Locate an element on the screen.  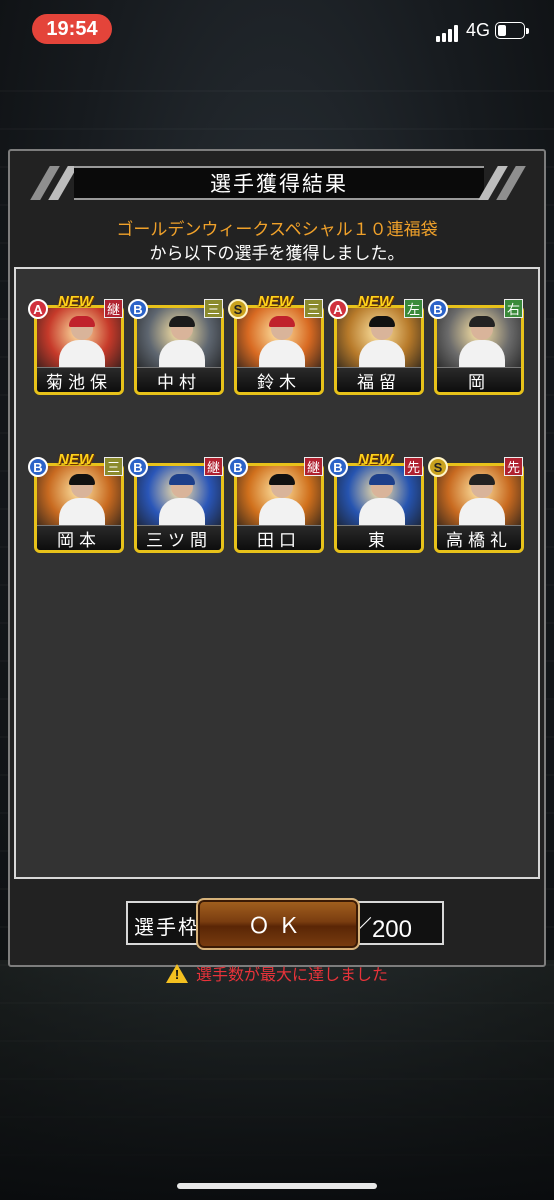
player-card: 鈴木 is located at coordinates (279, 350).